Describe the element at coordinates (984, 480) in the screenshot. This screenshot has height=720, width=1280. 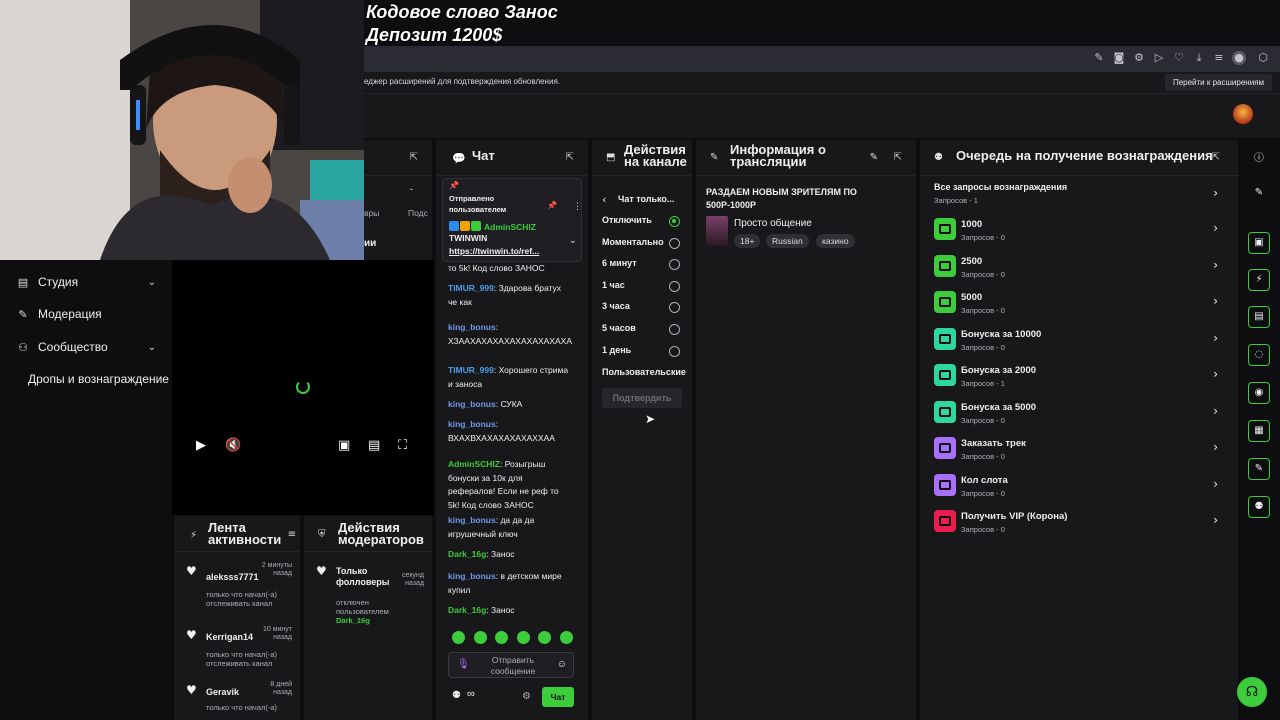
I see `reward-title: Кол слота` at that location.